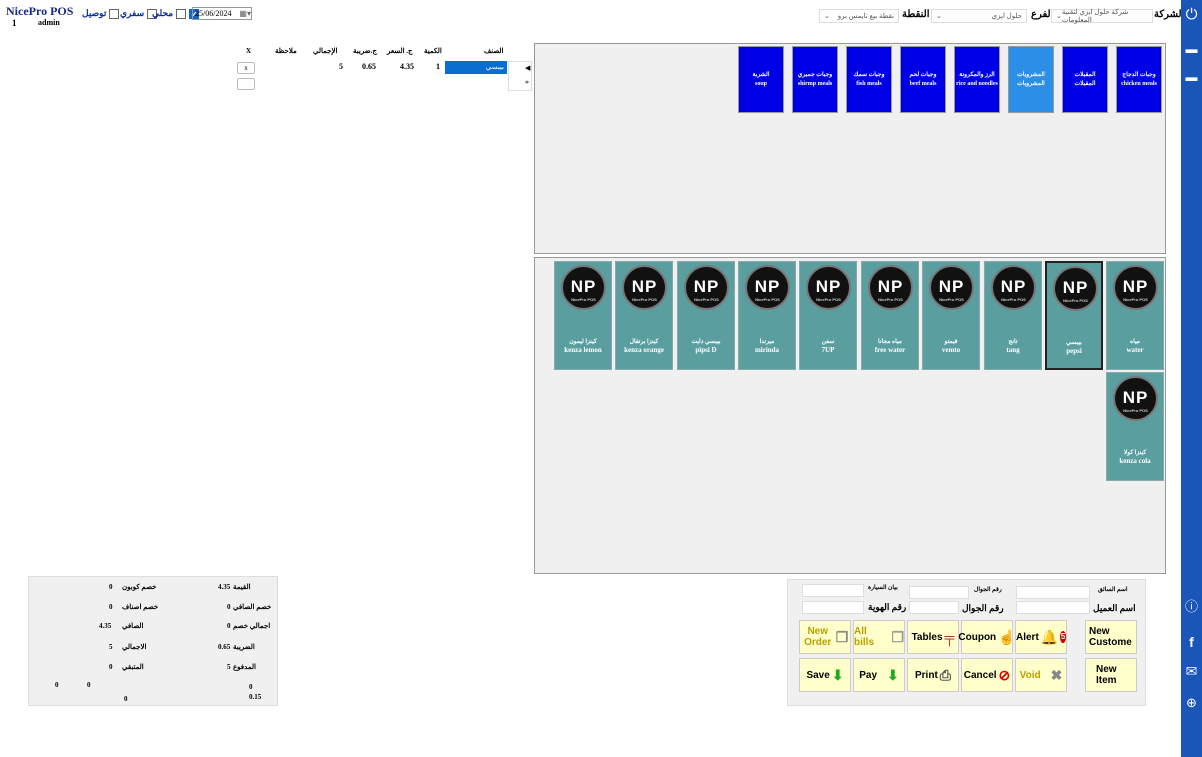 The image size is (1202, 757). Describe the element at coordinates (1135, 342) in the screenshot. I see `item-ar-label: مياه` at that location.